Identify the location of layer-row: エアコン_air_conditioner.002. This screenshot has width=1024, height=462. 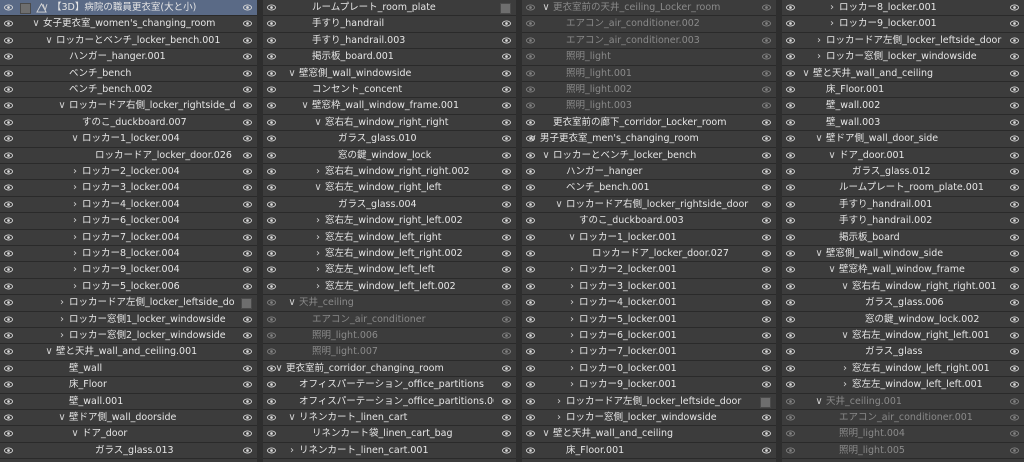
(649, 24).